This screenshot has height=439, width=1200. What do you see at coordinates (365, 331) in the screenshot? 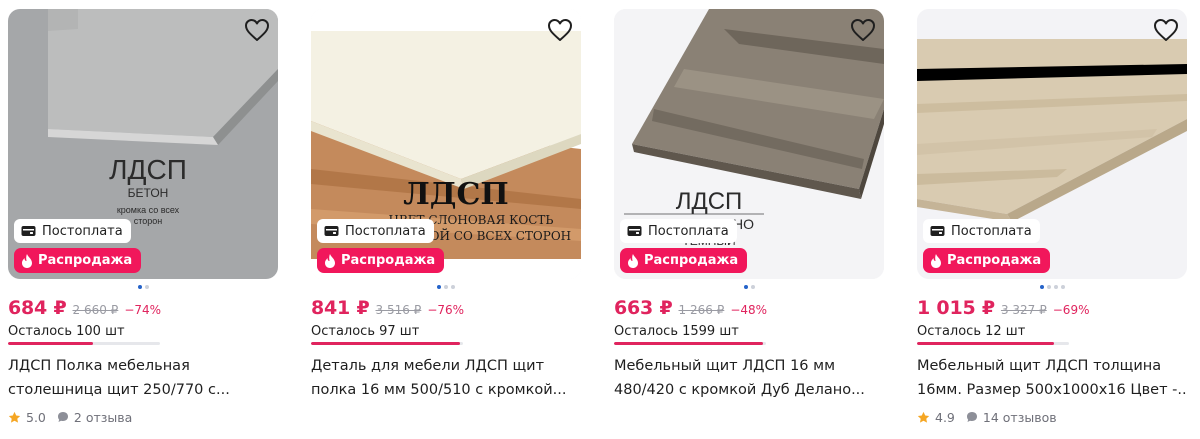
I see `stock-text: Осталось 97 шт` at bounding box center [365, 331].